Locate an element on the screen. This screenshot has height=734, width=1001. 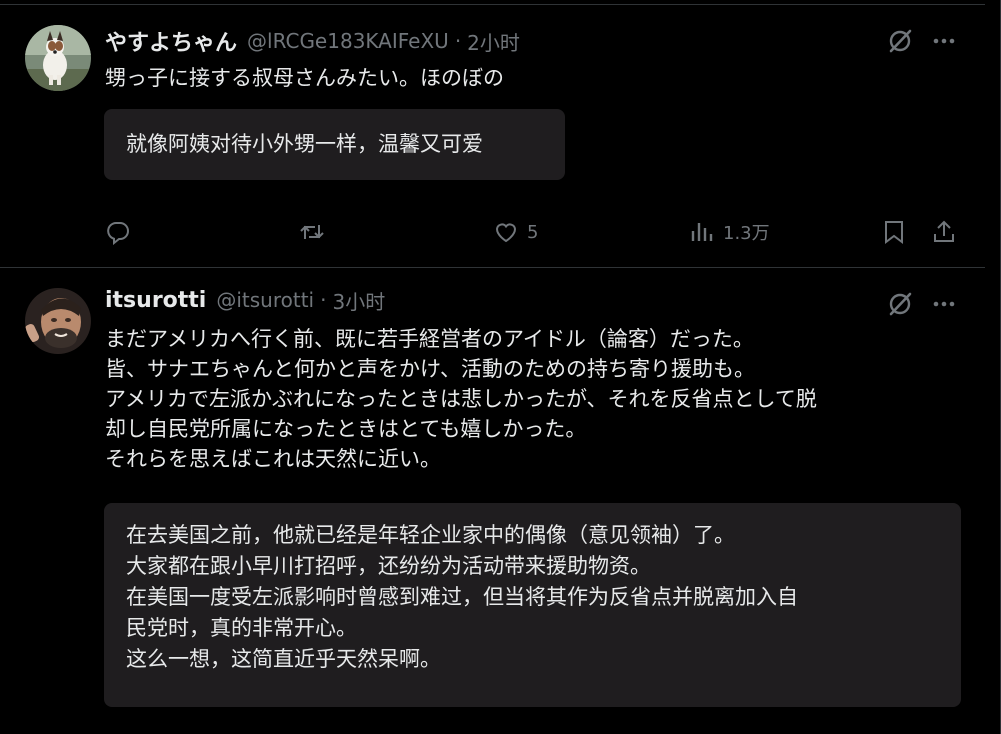
analytics-icon is located at coordinates (702, 232).